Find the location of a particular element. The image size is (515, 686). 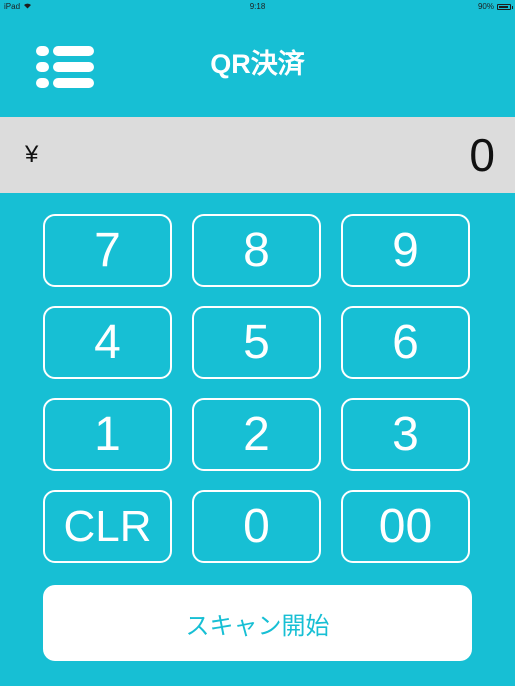

key-6: 6 is located at coordinates (405, 342).